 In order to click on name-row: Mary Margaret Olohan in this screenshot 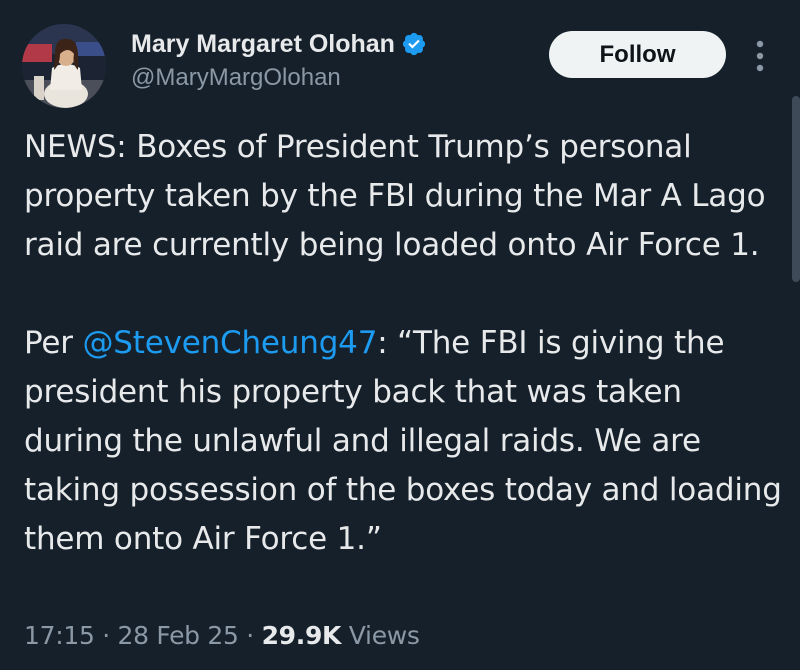, I will do `click(279, 44)`.